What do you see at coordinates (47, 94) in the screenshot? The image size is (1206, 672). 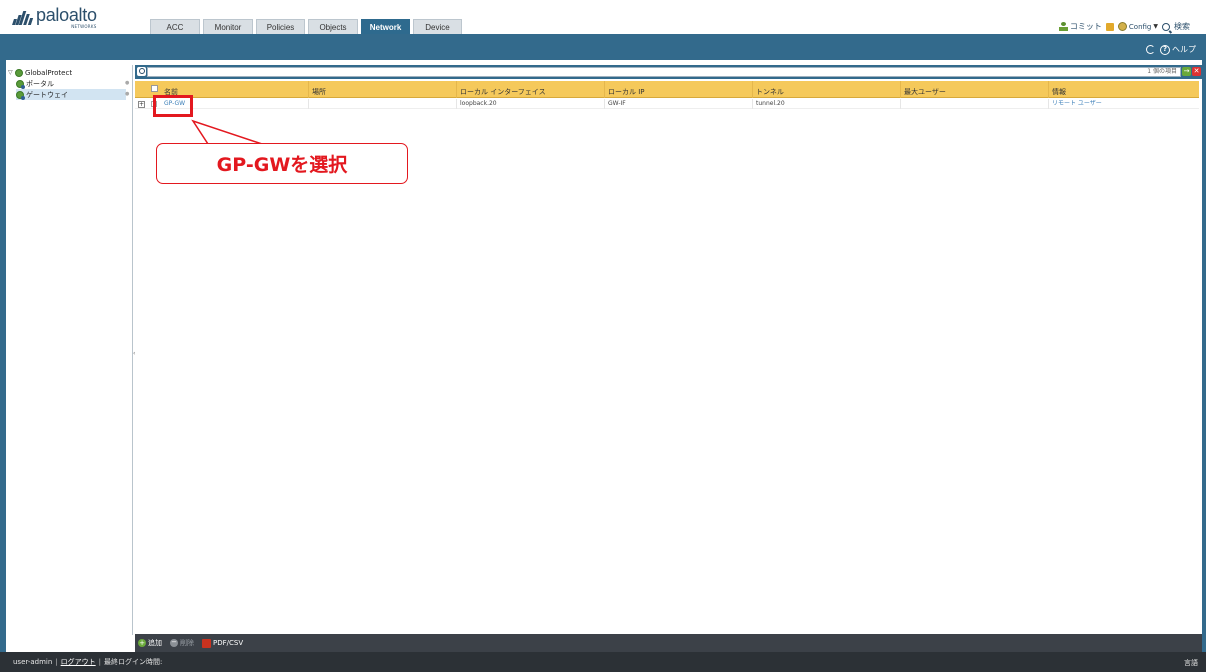 I see `tree-item-label: ゲートウェイ` at bounding box center [47, 94].